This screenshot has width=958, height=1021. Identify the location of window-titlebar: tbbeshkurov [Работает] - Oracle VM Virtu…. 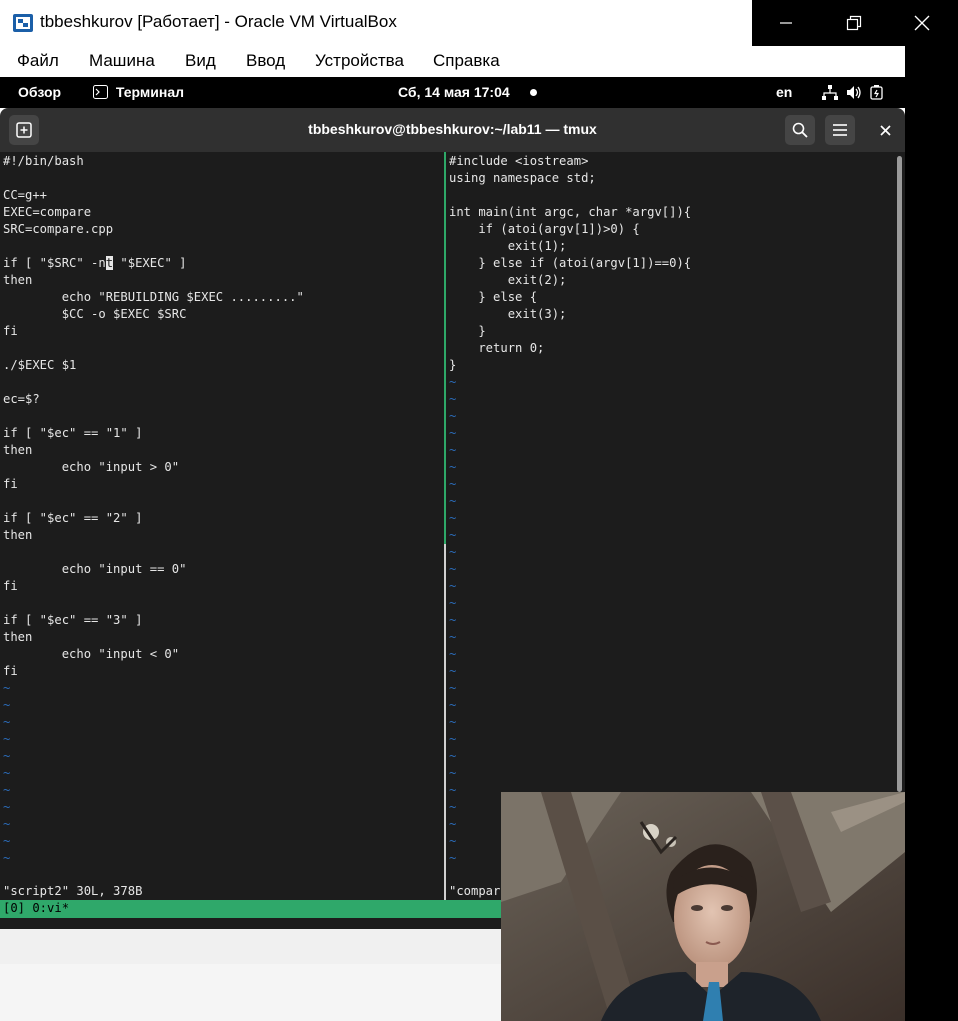
(376, 23).